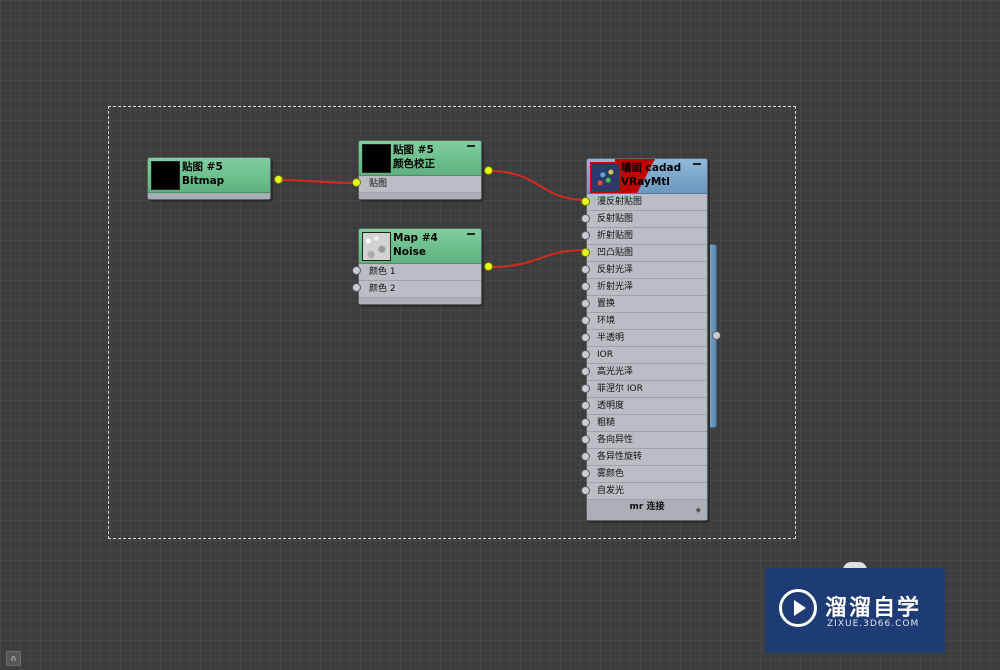 This screenshot has height=670, width=1000. Describe the element at coordinates (615, 440) in the screenshot. I see `slot-label: 各向异性` at that location.